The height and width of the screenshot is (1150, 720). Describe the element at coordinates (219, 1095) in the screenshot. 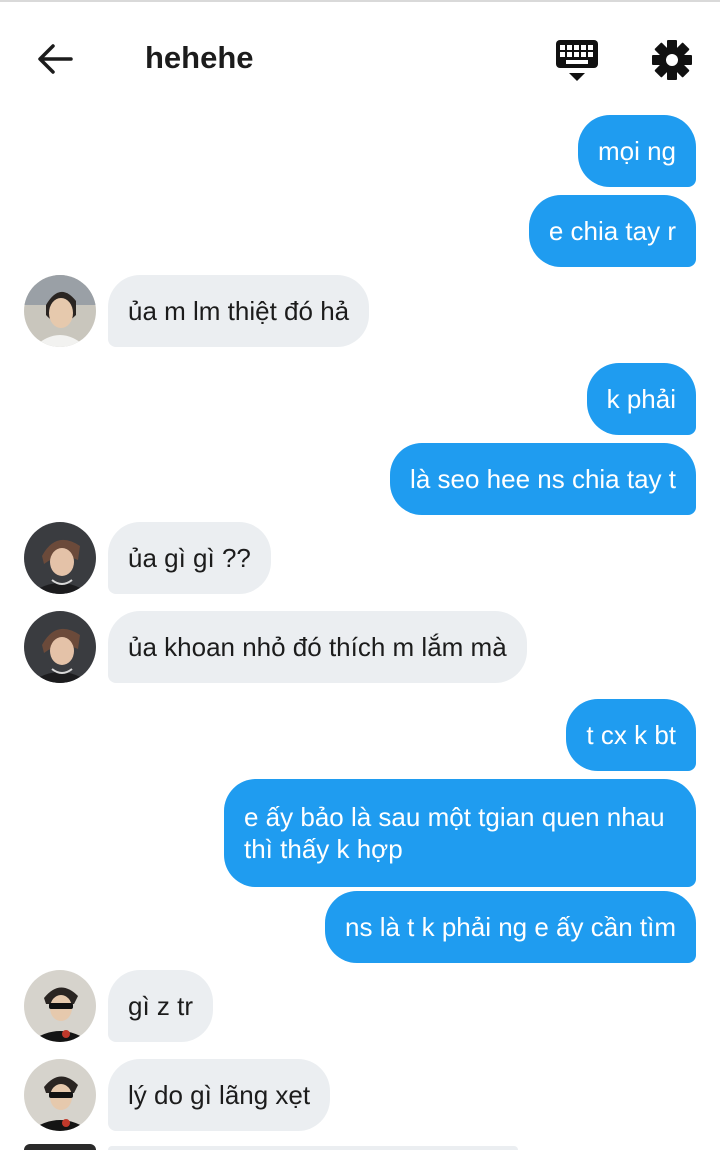

I see `message-bubble-incoming: lý do gì lãng xẹt` at that location.